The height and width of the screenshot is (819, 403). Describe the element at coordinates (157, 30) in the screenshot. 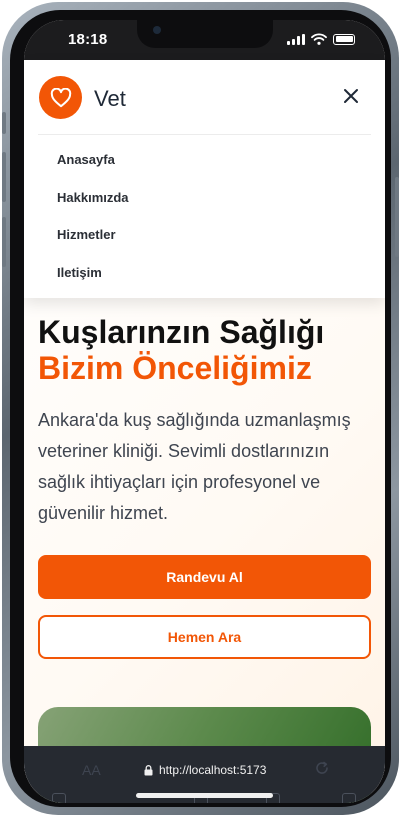

I see `camera` at that location.